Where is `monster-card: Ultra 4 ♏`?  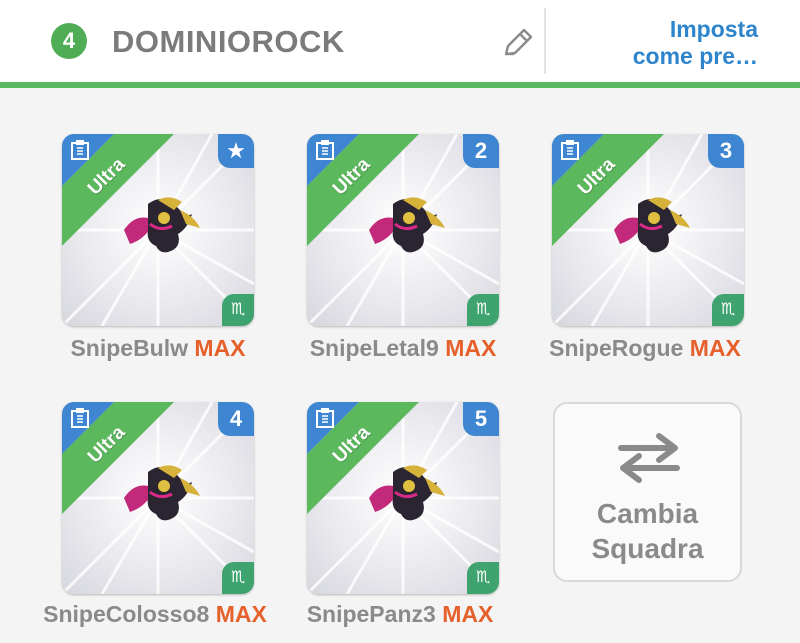
monster-card: Ultra 4 ♏ is located at coordinates (158, 498).